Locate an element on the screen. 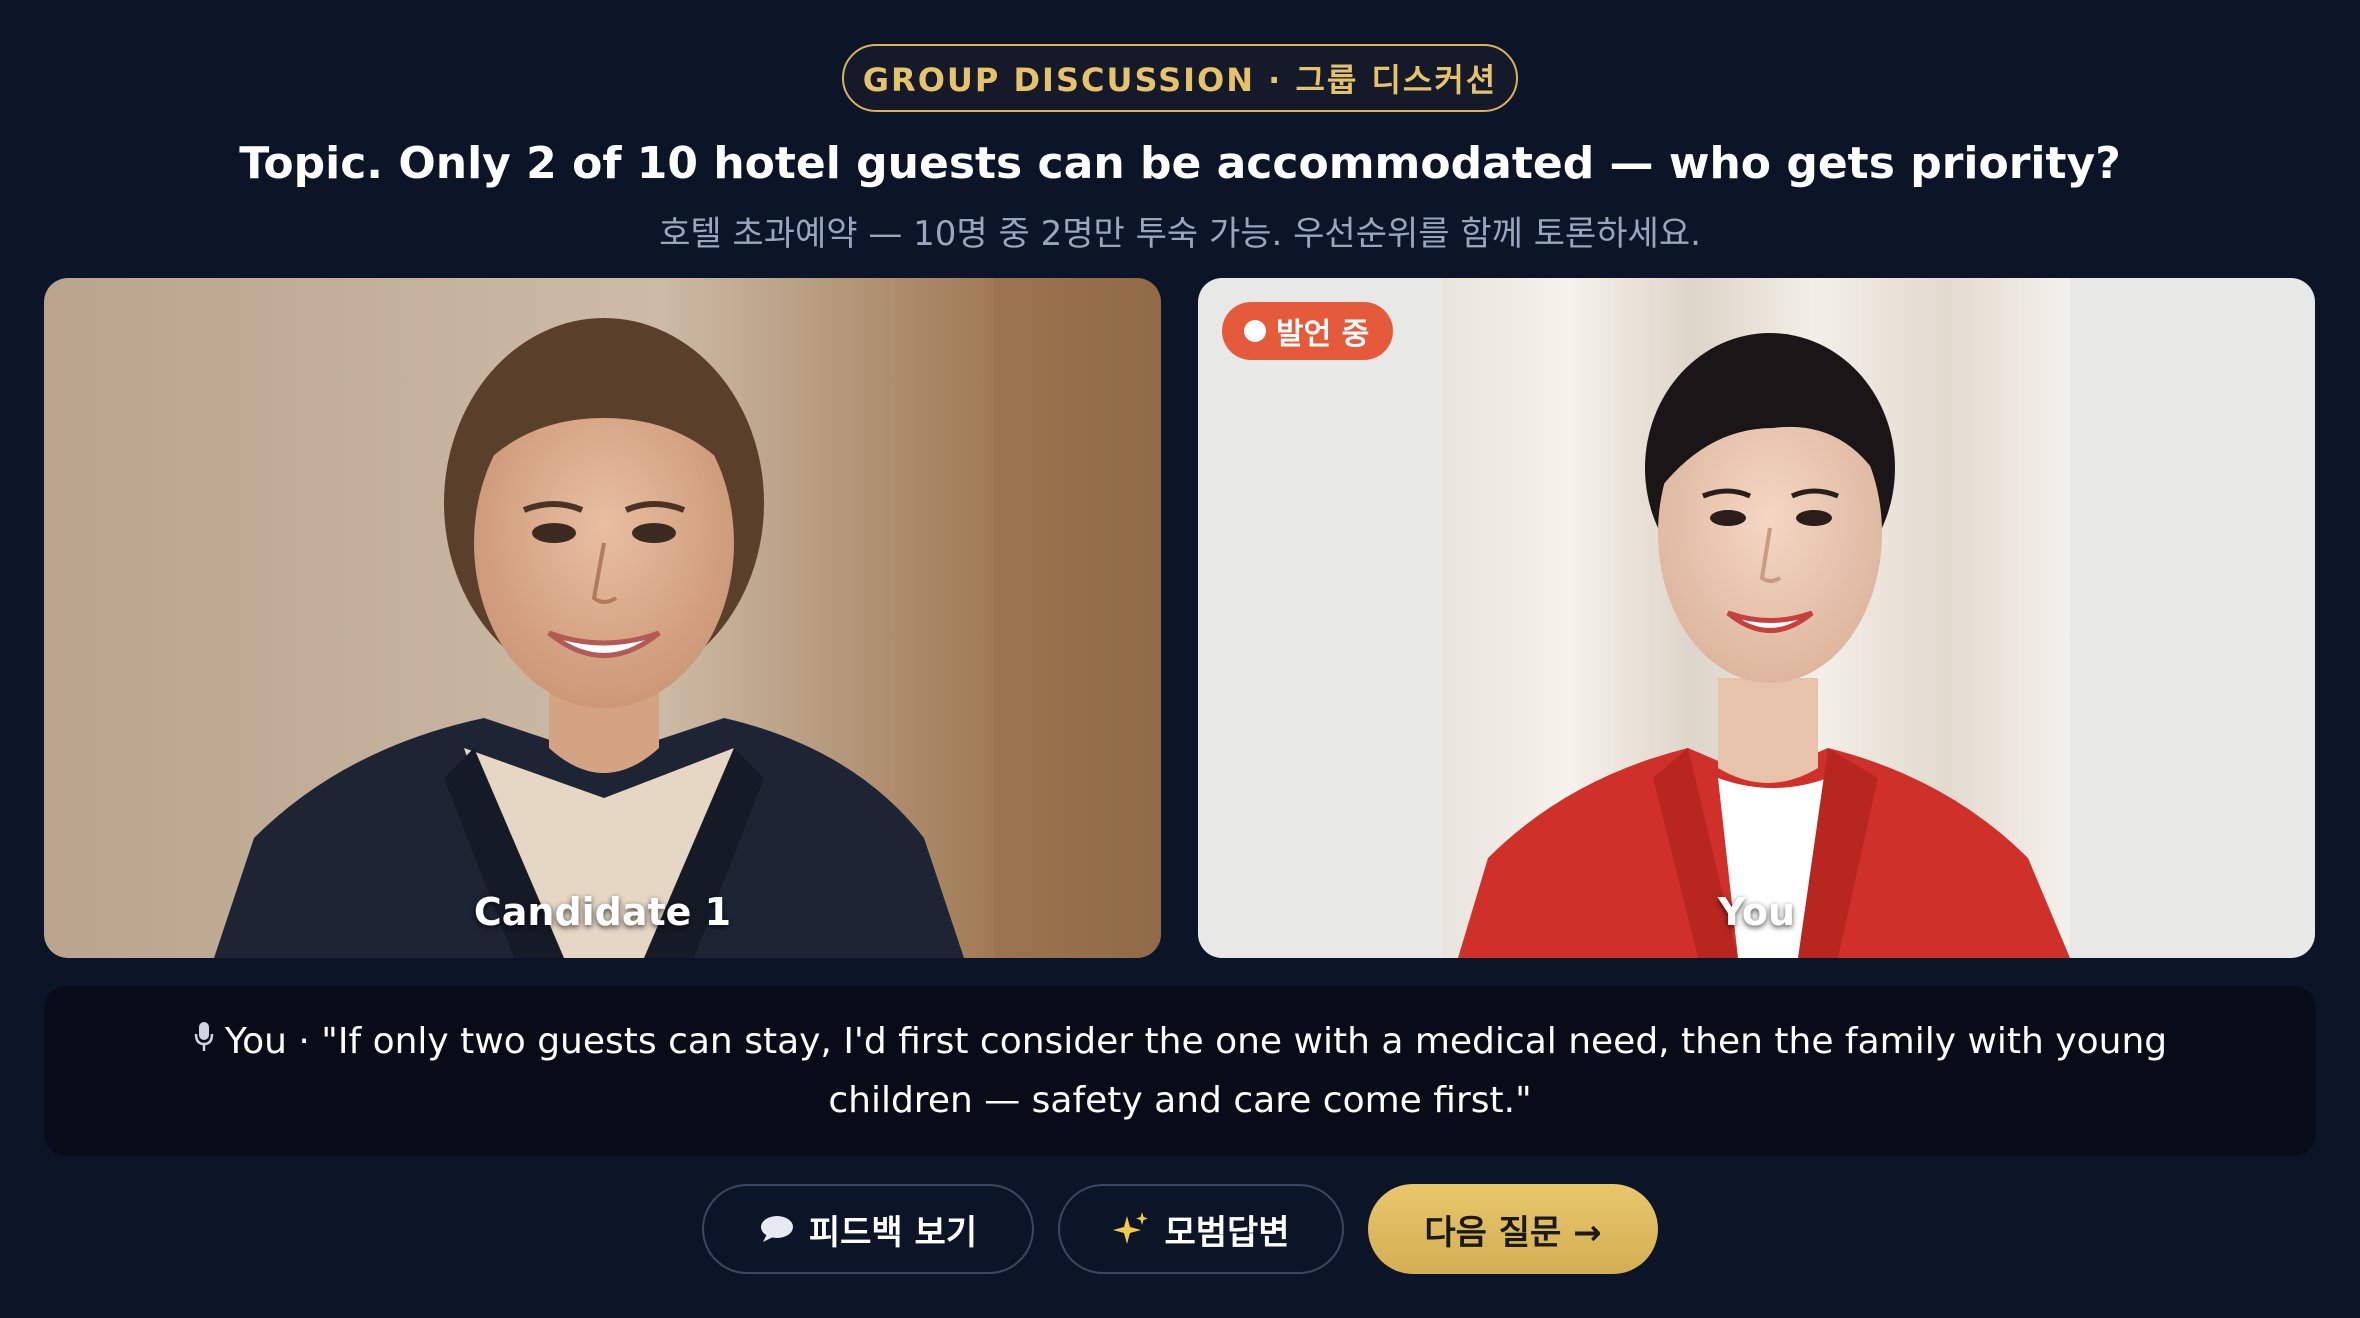 The height and width of the screenshot is (1318, 2360). participant-name: Candidate 1 is located at coordinates (602, 912).